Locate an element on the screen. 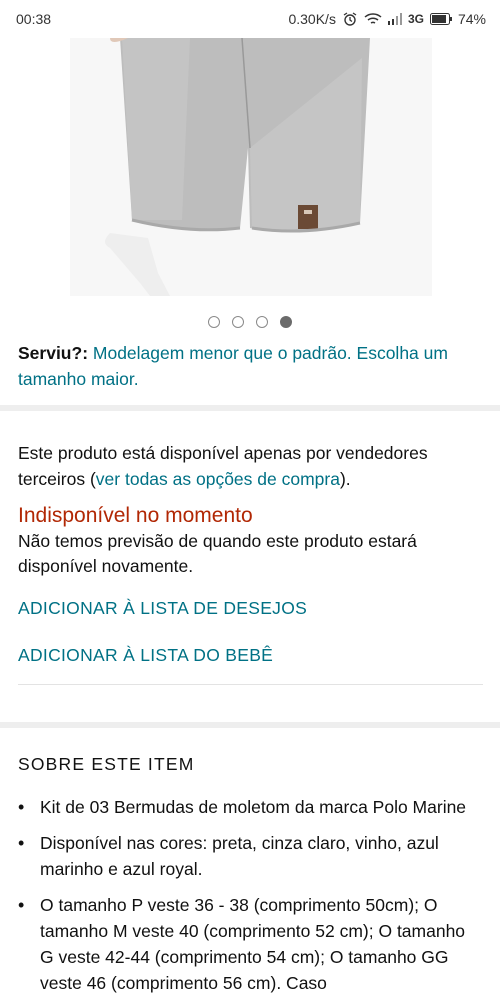 The height and width of the screenshot is (1000, 500). unavailable-title: Indisponível no momento is located at coordinates (135, 515).